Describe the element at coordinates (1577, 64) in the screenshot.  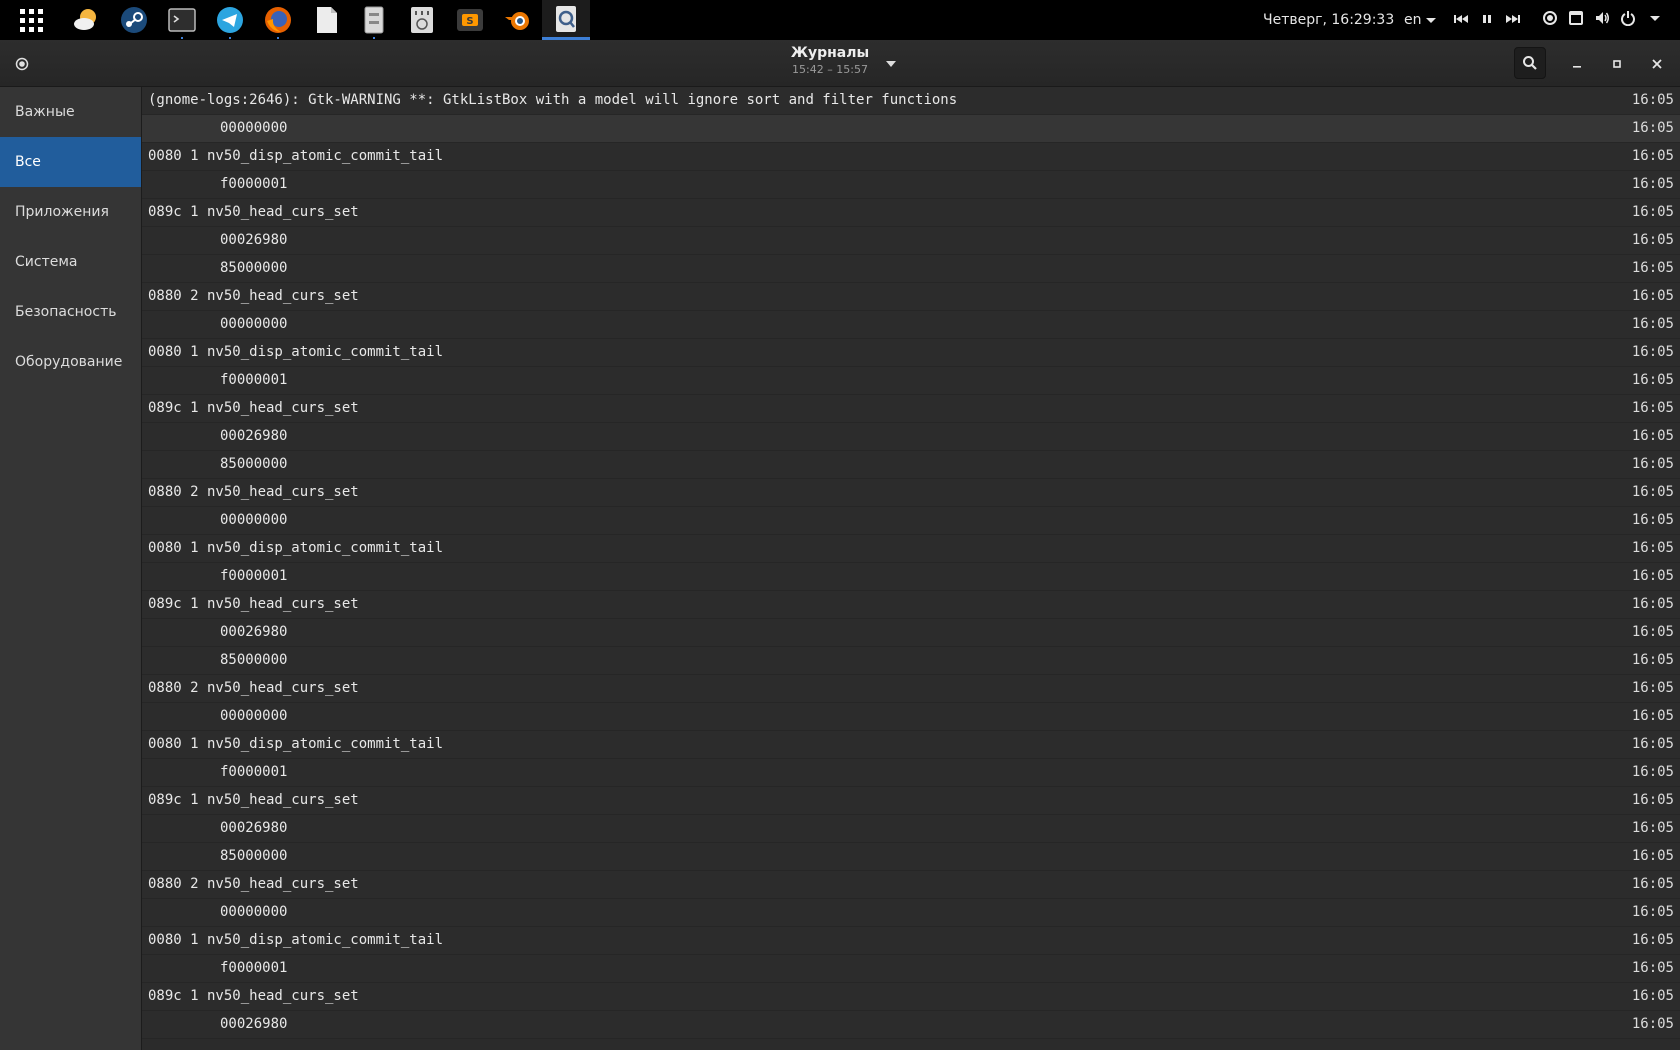
I see `minimize-button` at that location.